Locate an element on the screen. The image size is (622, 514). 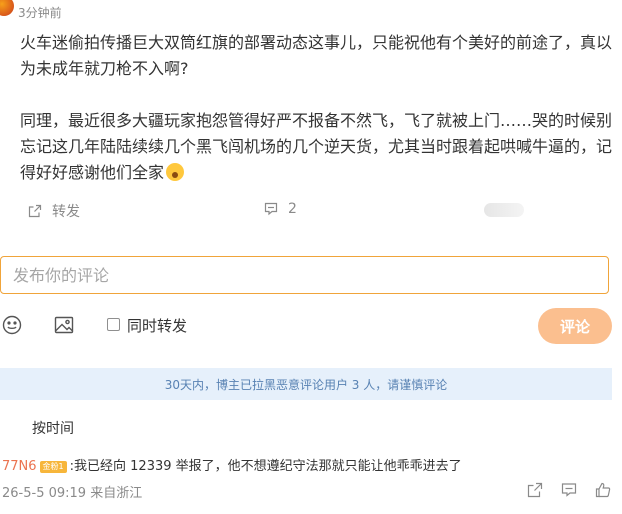
reply-actions is located at coordinates (569, 490).